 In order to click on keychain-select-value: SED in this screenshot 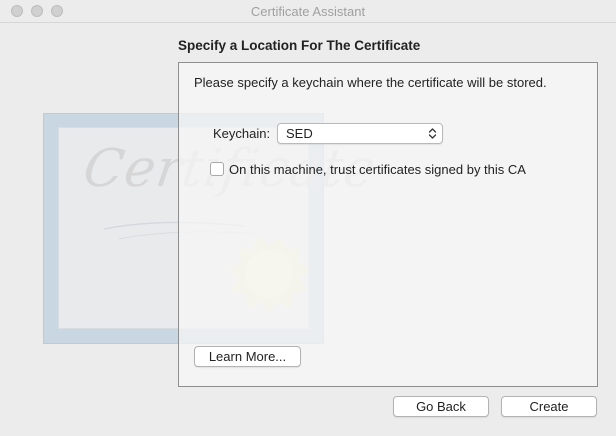, I will do `click(299, 133)`.